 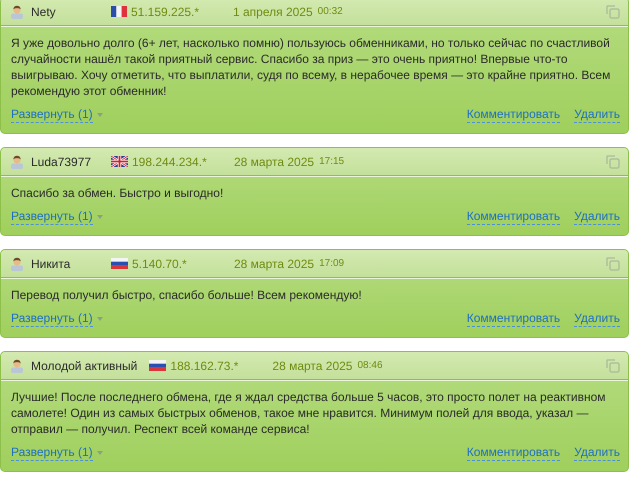 I want to click on review-time: 17:15, so click(x=331, y=162).